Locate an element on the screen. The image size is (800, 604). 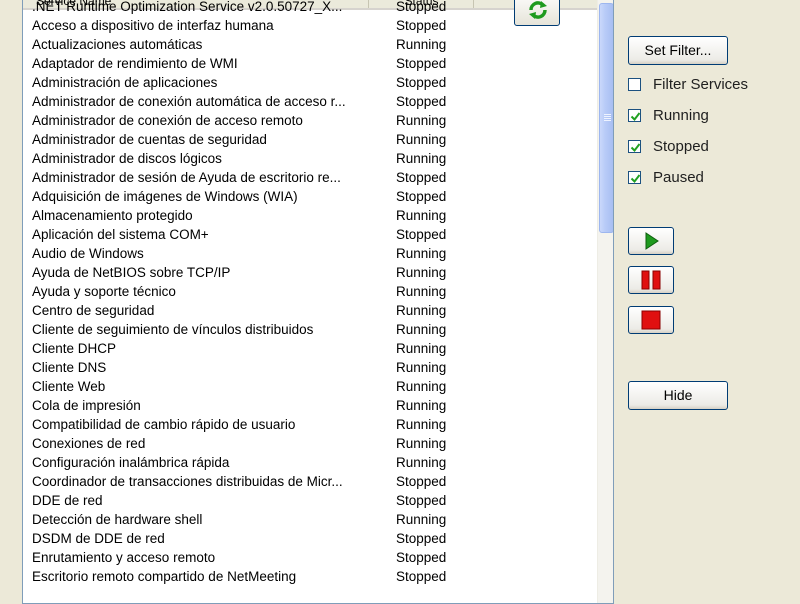
filter-services-checkbox is located at coordinates (634, 84).